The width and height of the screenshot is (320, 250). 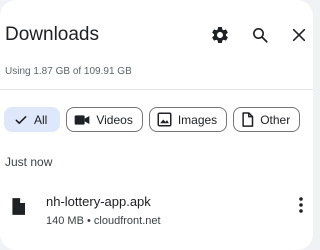 I want to click on gear-icon, so click(x=220, y=35).